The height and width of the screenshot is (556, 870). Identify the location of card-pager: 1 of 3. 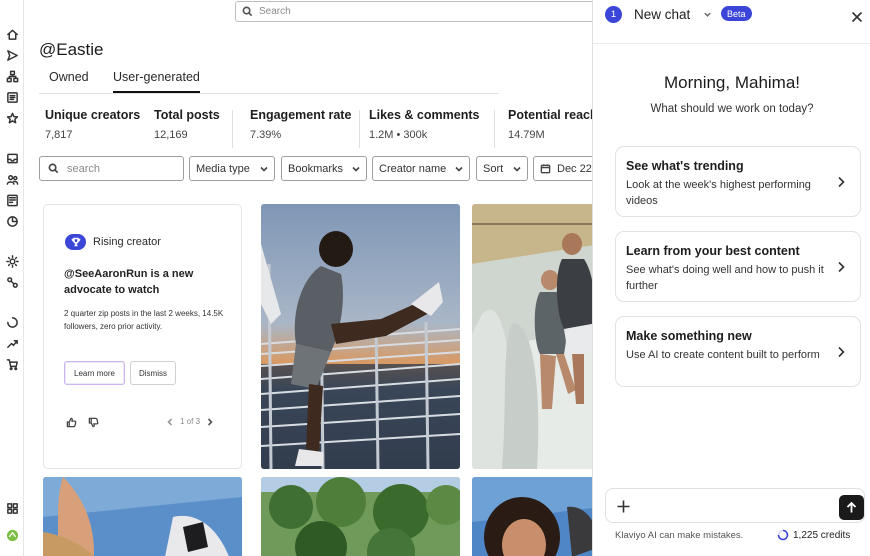
(190, 421).